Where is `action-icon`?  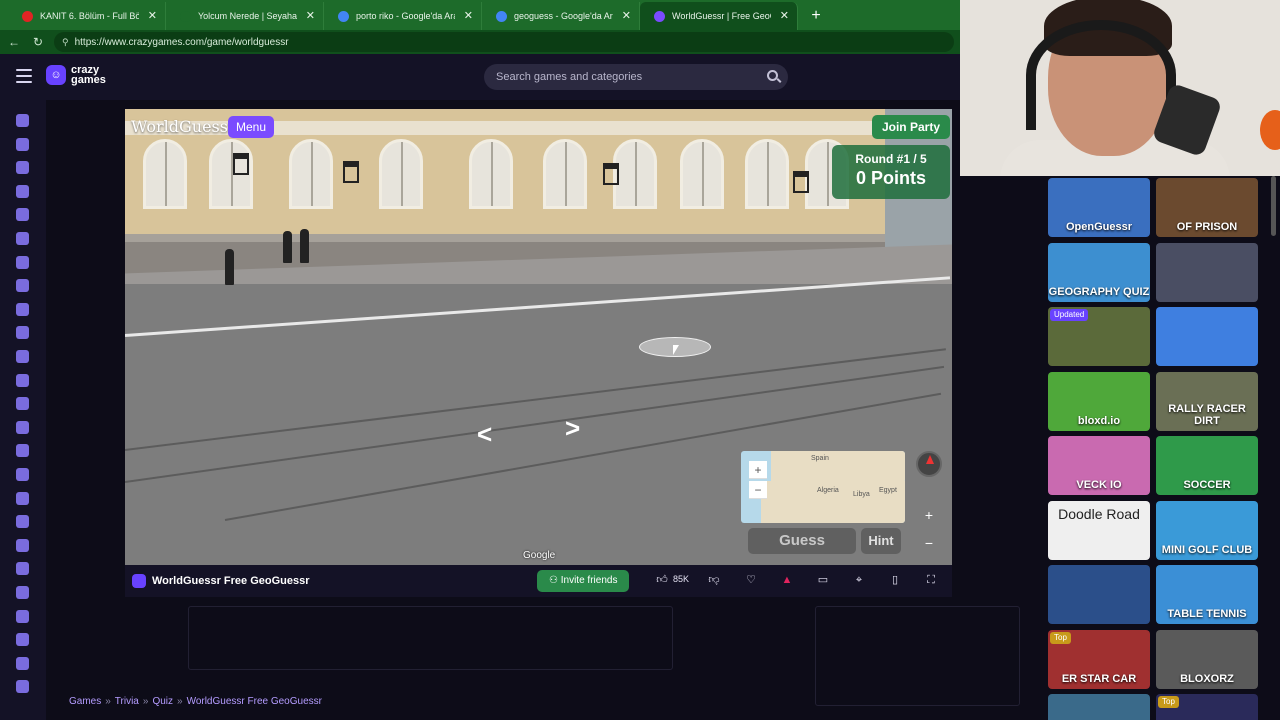
action-icon is located at coordinates (22, 286).